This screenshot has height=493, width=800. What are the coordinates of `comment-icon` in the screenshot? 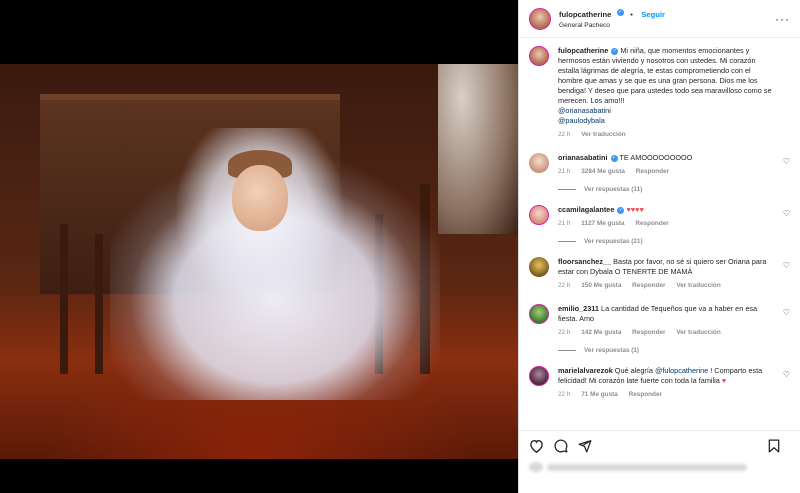 It's located at (561, 445).